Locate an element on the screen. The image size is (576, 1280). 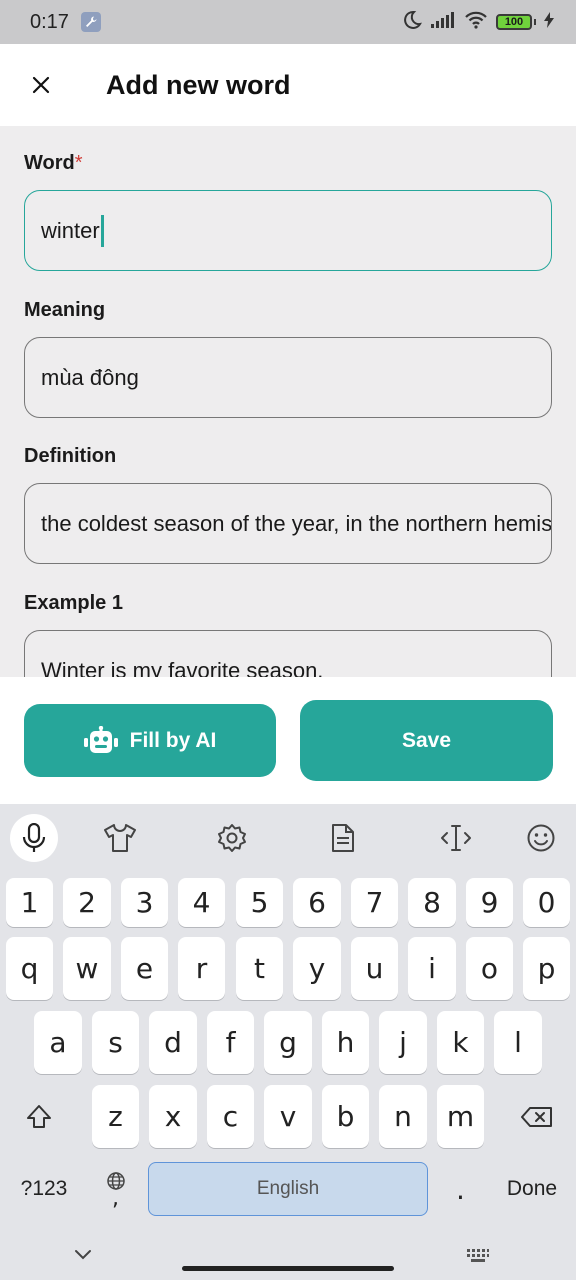
key-g: g is located at coordinates (288, 1042).